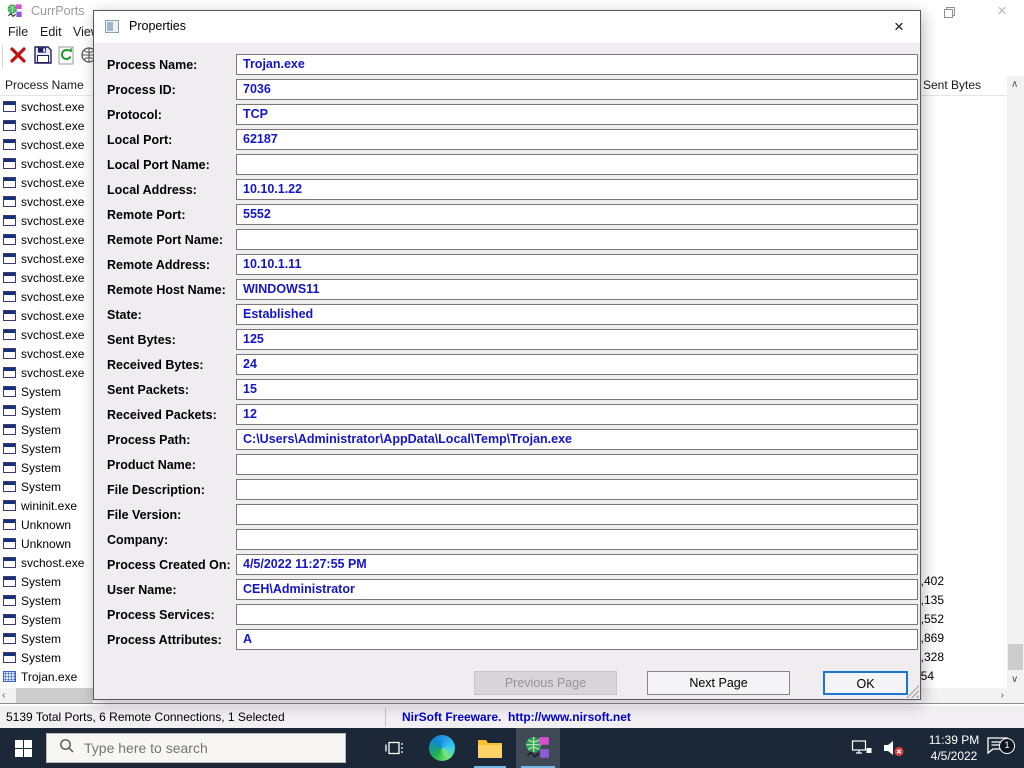  I want to click on field-value: TCP, so click(577, 114).